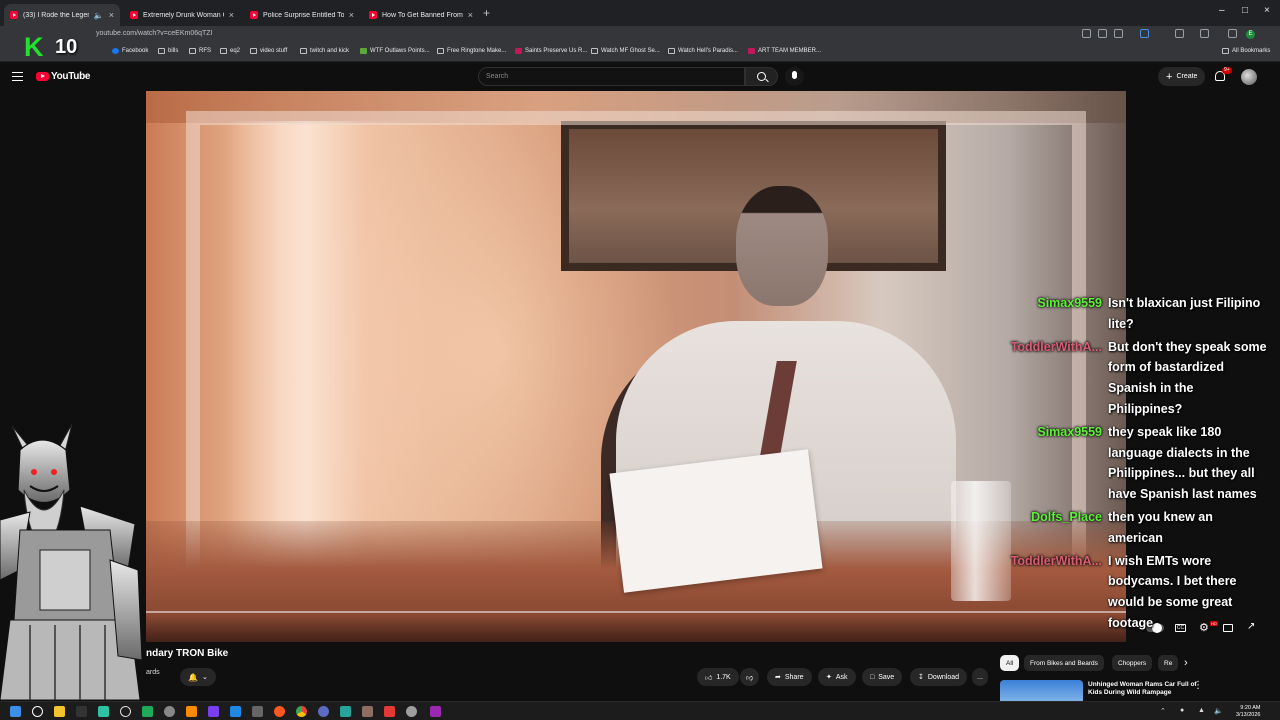  Describe the element at coordinates (1201, 710) in the screenshot. I see `network-icon: ▲` at that location.